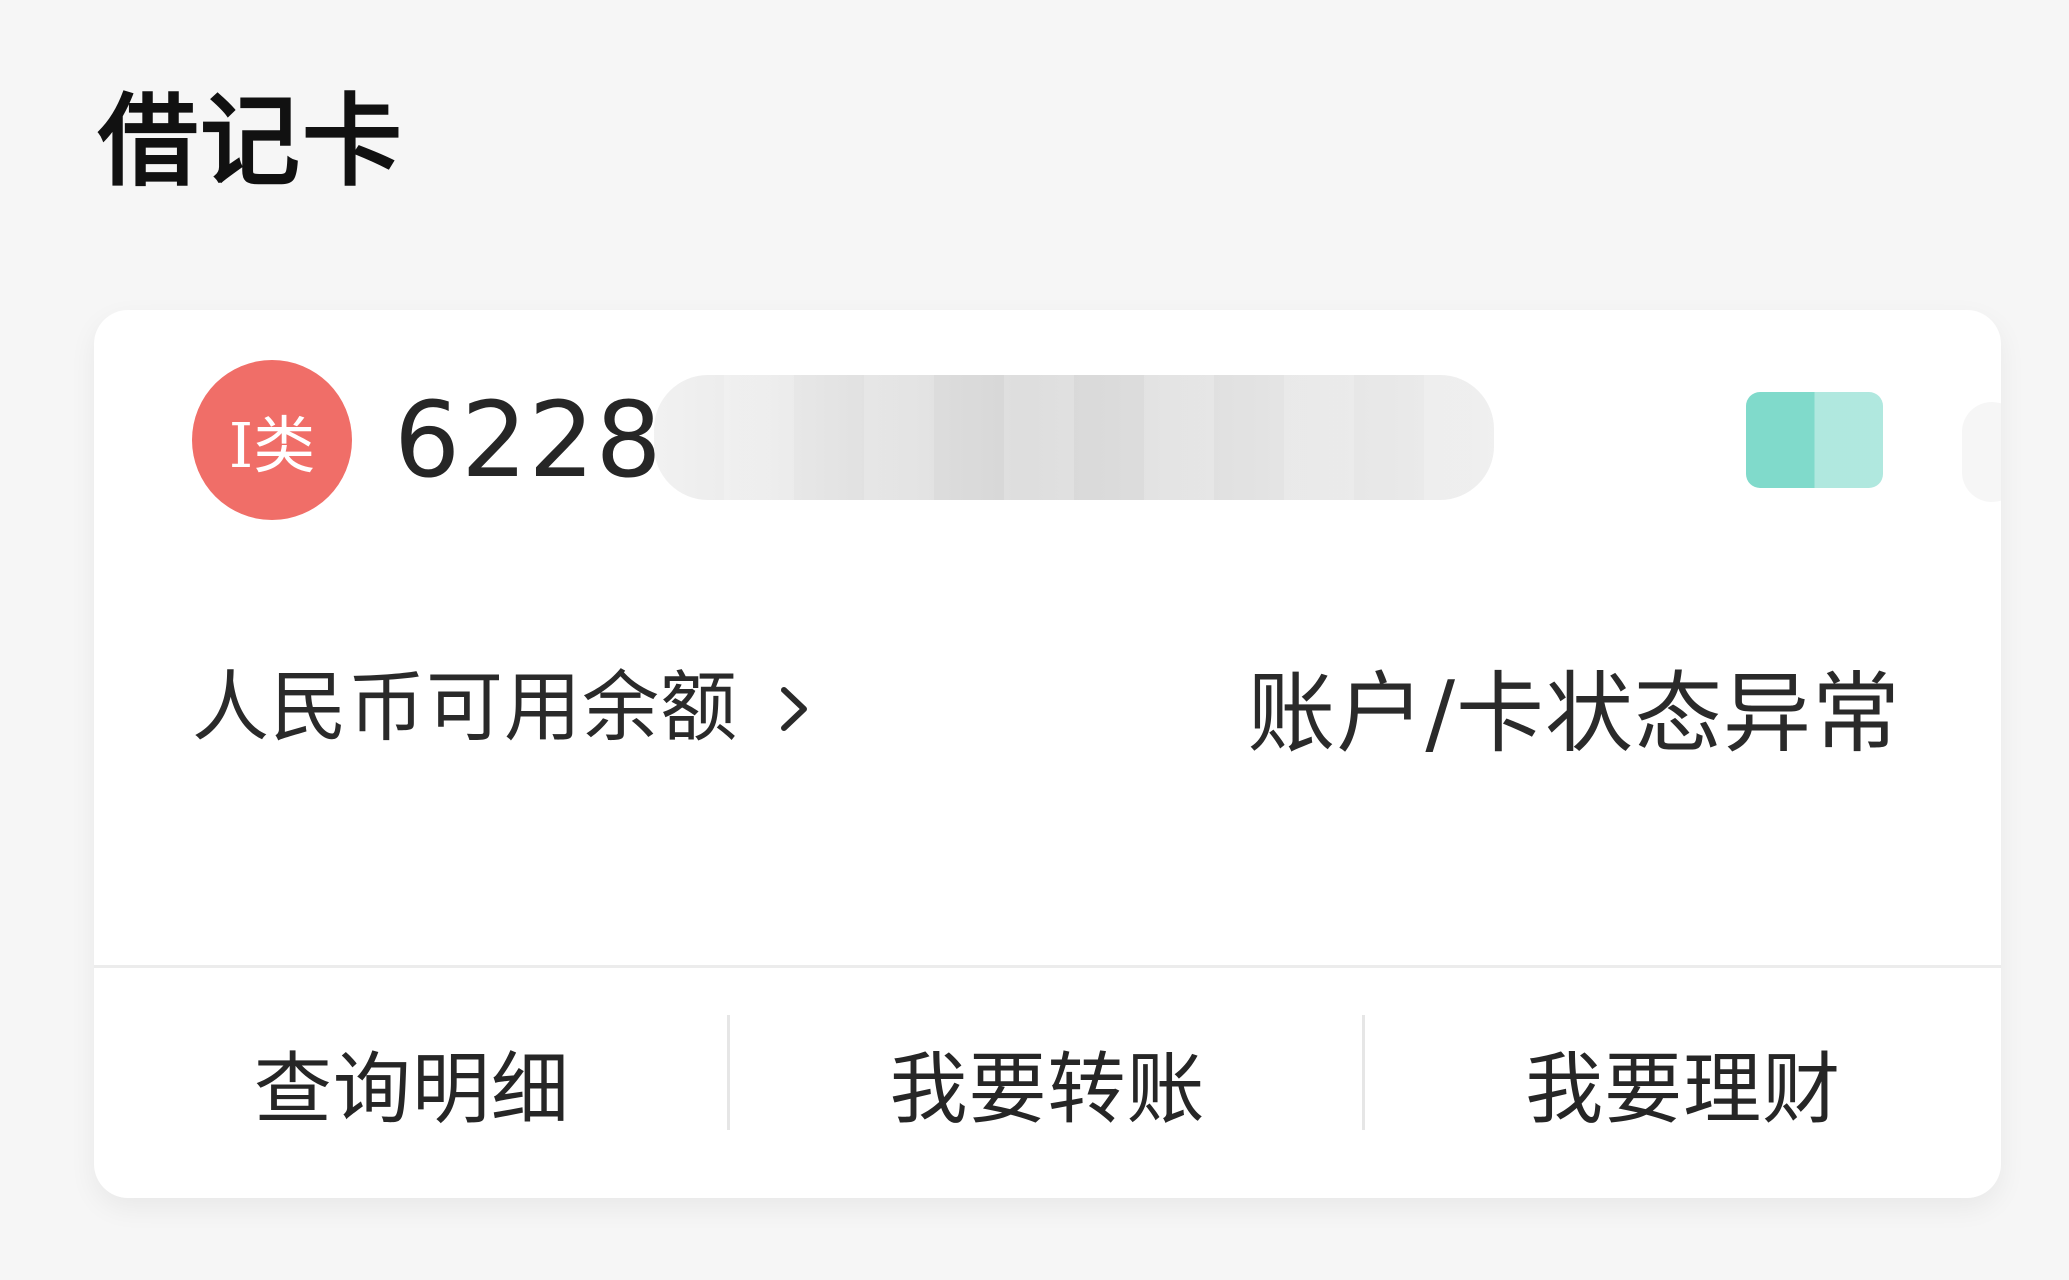  Describe the element at coordinates (1047, 1090) in the screenshot. I see `transfer-label: 我要转账` at that location.